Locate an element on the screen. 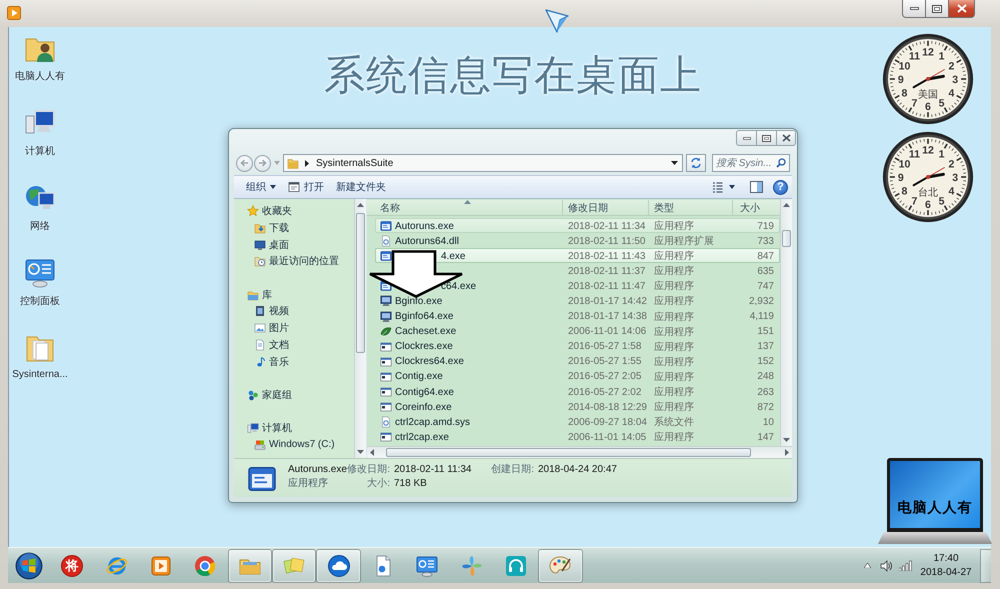 The width and height of the screenshot is (1000, 589). address-bar: SysinternalsSuite is located at coordinates (483, 163).